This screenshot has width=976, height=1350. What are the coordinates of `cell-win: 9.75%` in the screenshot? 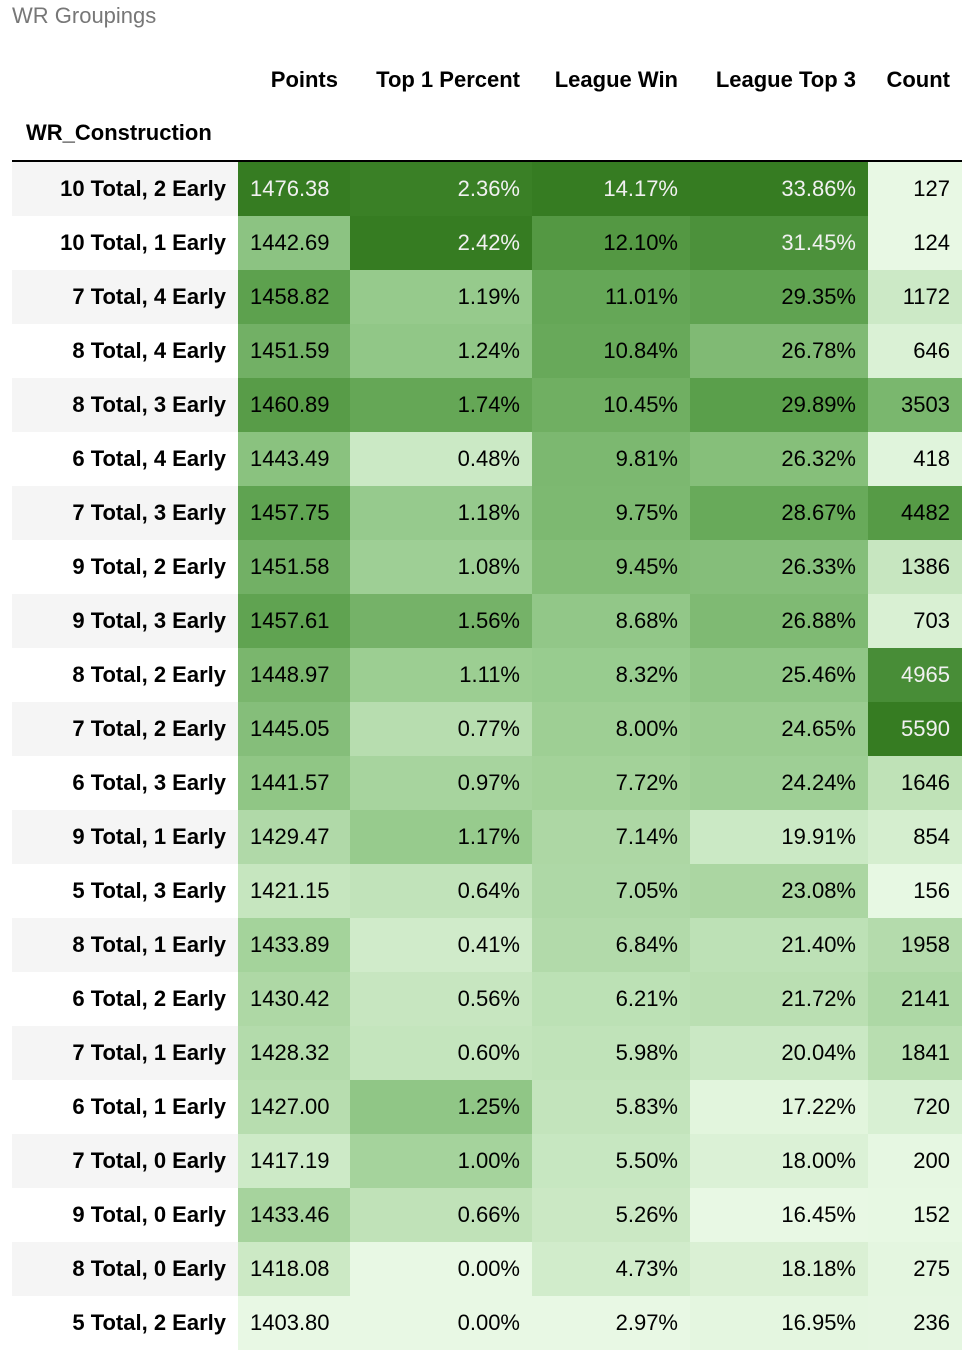 It's located at (611, 513).